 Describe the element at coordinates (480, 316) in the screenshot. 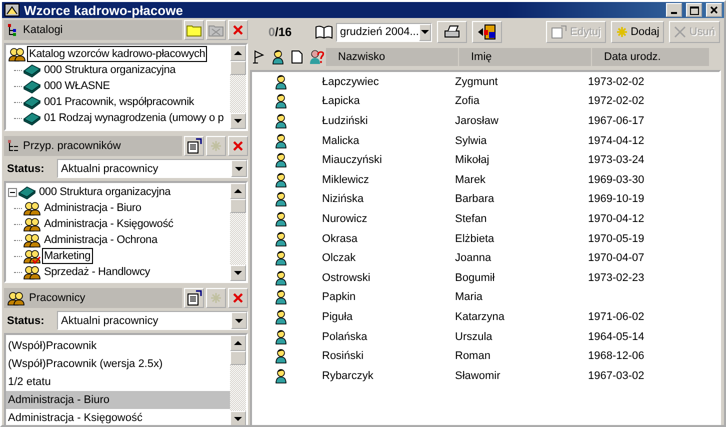

I see `table-cell-text: Katarzyna` at that location.